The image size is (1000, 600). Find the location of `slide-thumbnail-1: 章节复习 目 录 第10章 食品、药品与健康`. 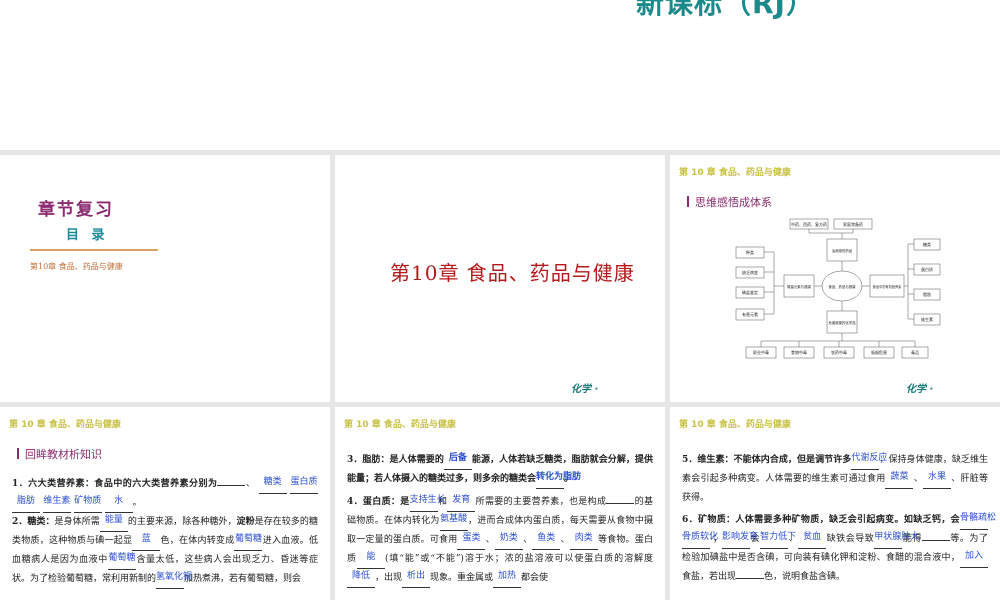

slide-thumbnail-1: 章节复习 目 录 第10章 食品、药品与健康 is located at coordinates (165, 278).